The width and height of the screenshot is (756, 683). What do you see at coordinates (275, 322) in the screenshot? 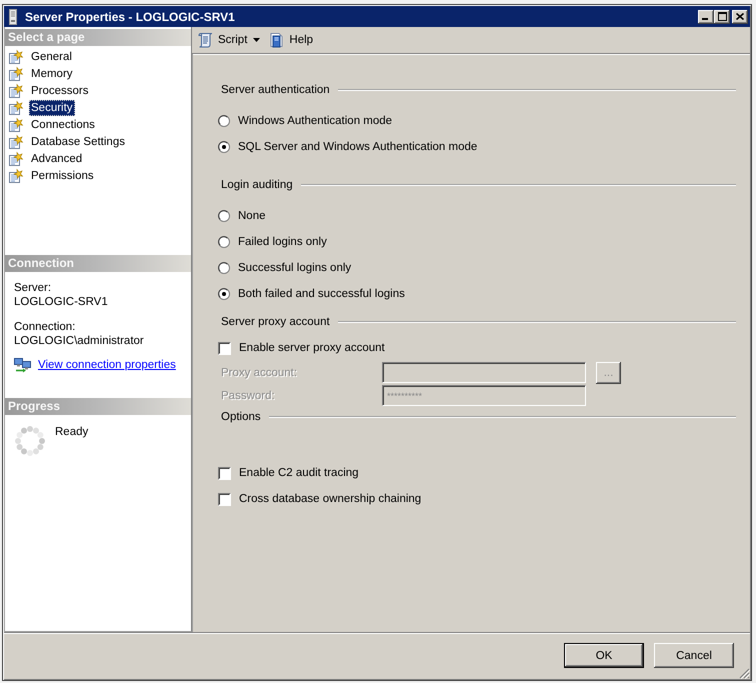
I see `section-title: Server proxy account` at bounding box center [275, 322].